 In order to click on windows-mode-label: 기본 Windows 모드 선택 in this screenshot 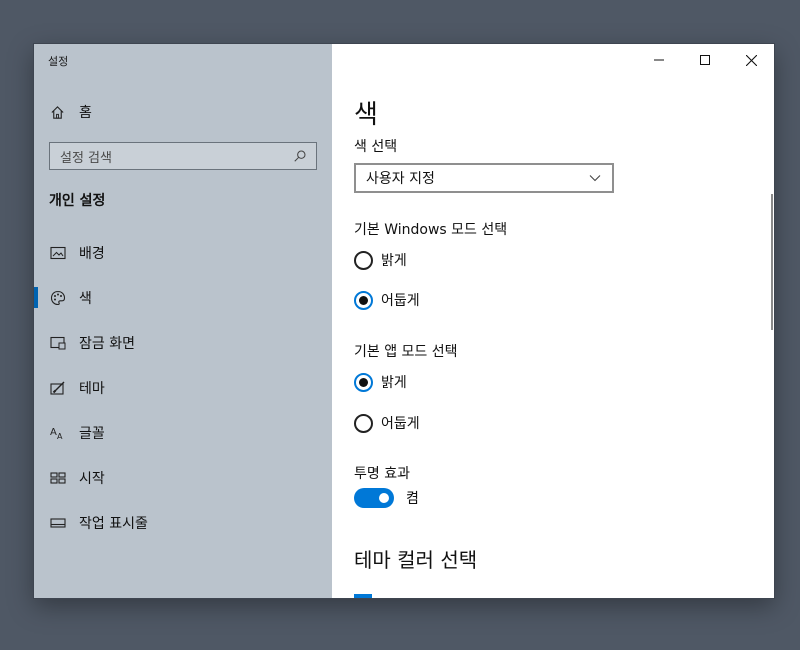, I will do `click(431, 230)`.